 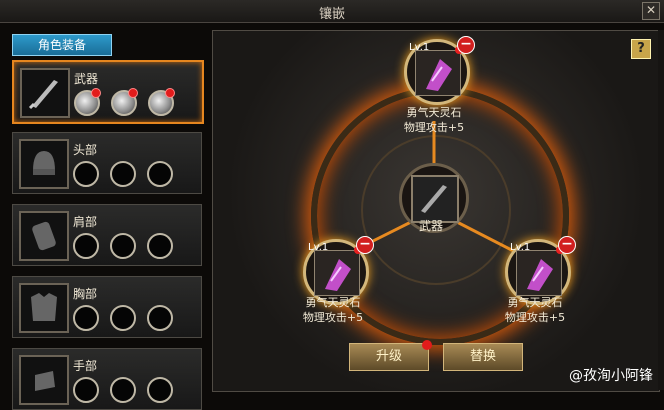 I want to click on gem-info-left: 勇气天灵石 物理攻击+5, so click(x=333, y=310).